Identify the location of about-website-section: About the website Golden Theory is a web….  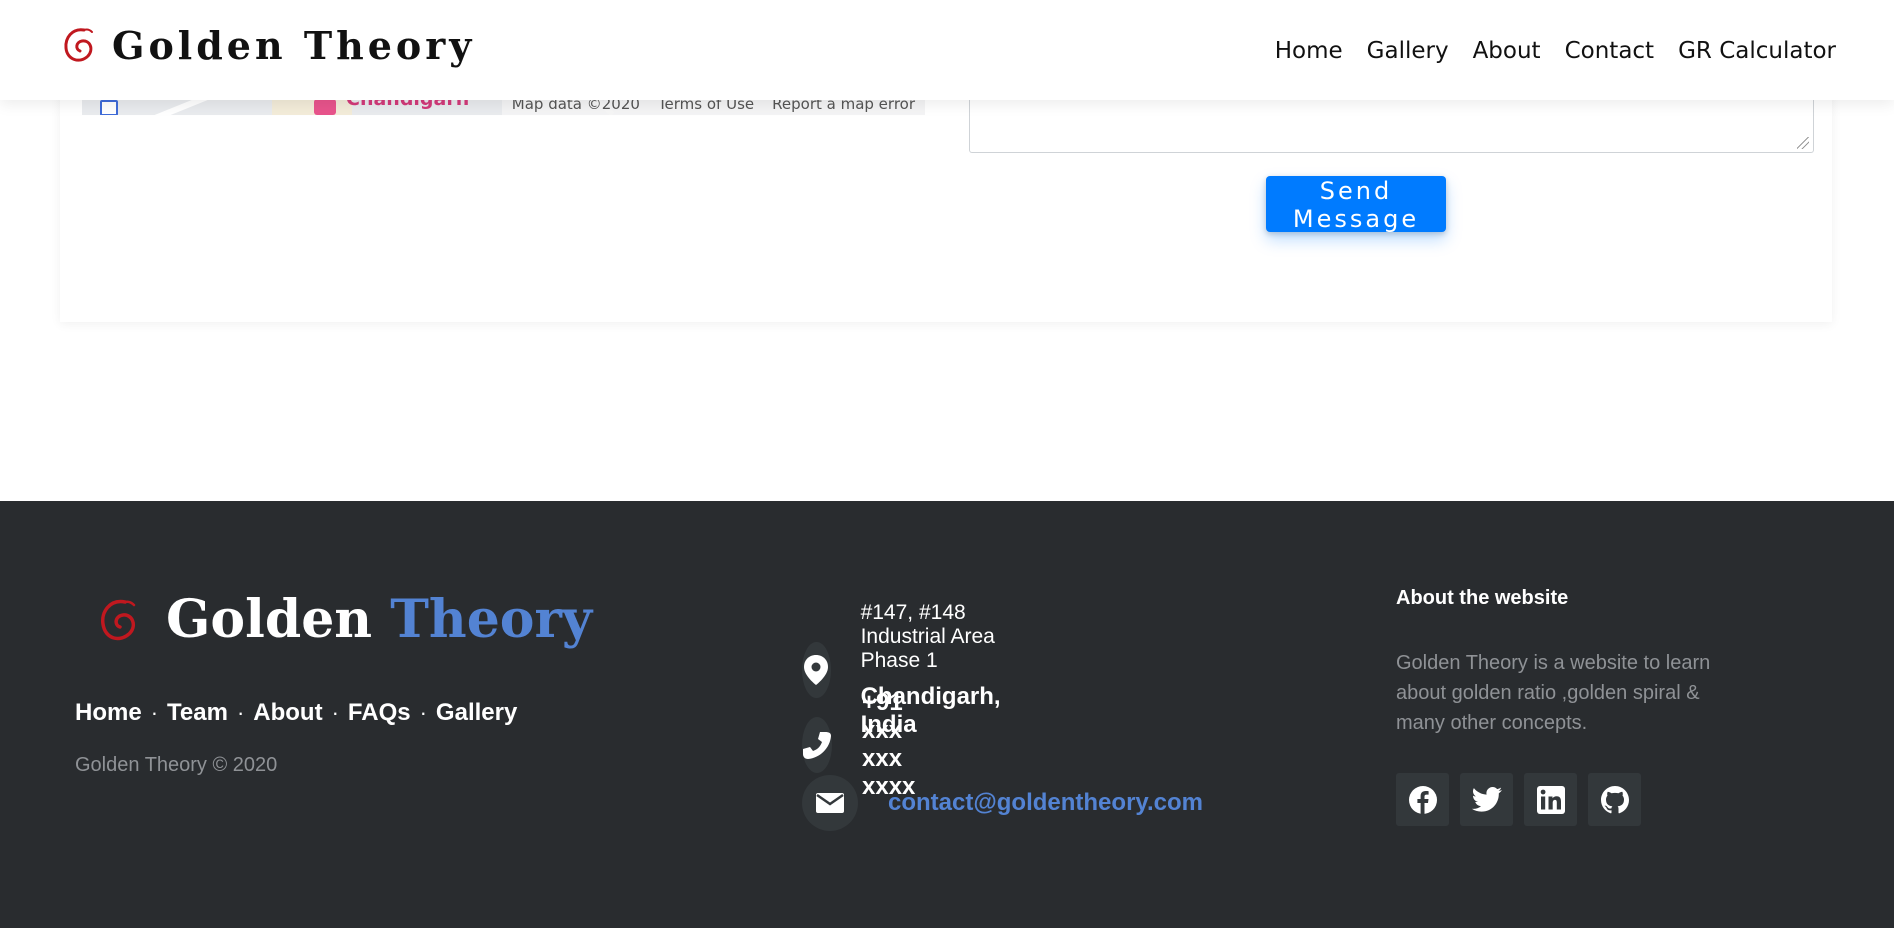
(1561, 662).